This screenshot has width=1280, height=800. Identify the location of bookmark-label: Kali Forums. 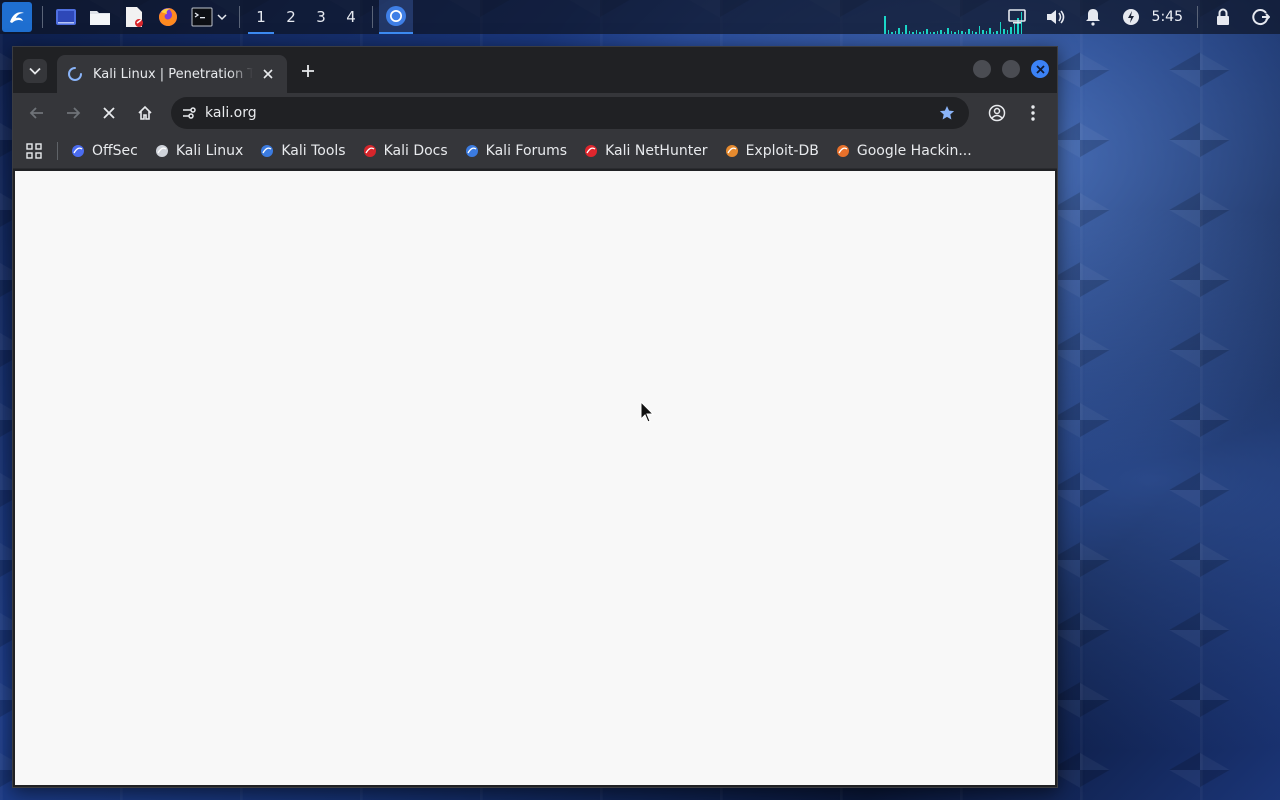
(526, 150).